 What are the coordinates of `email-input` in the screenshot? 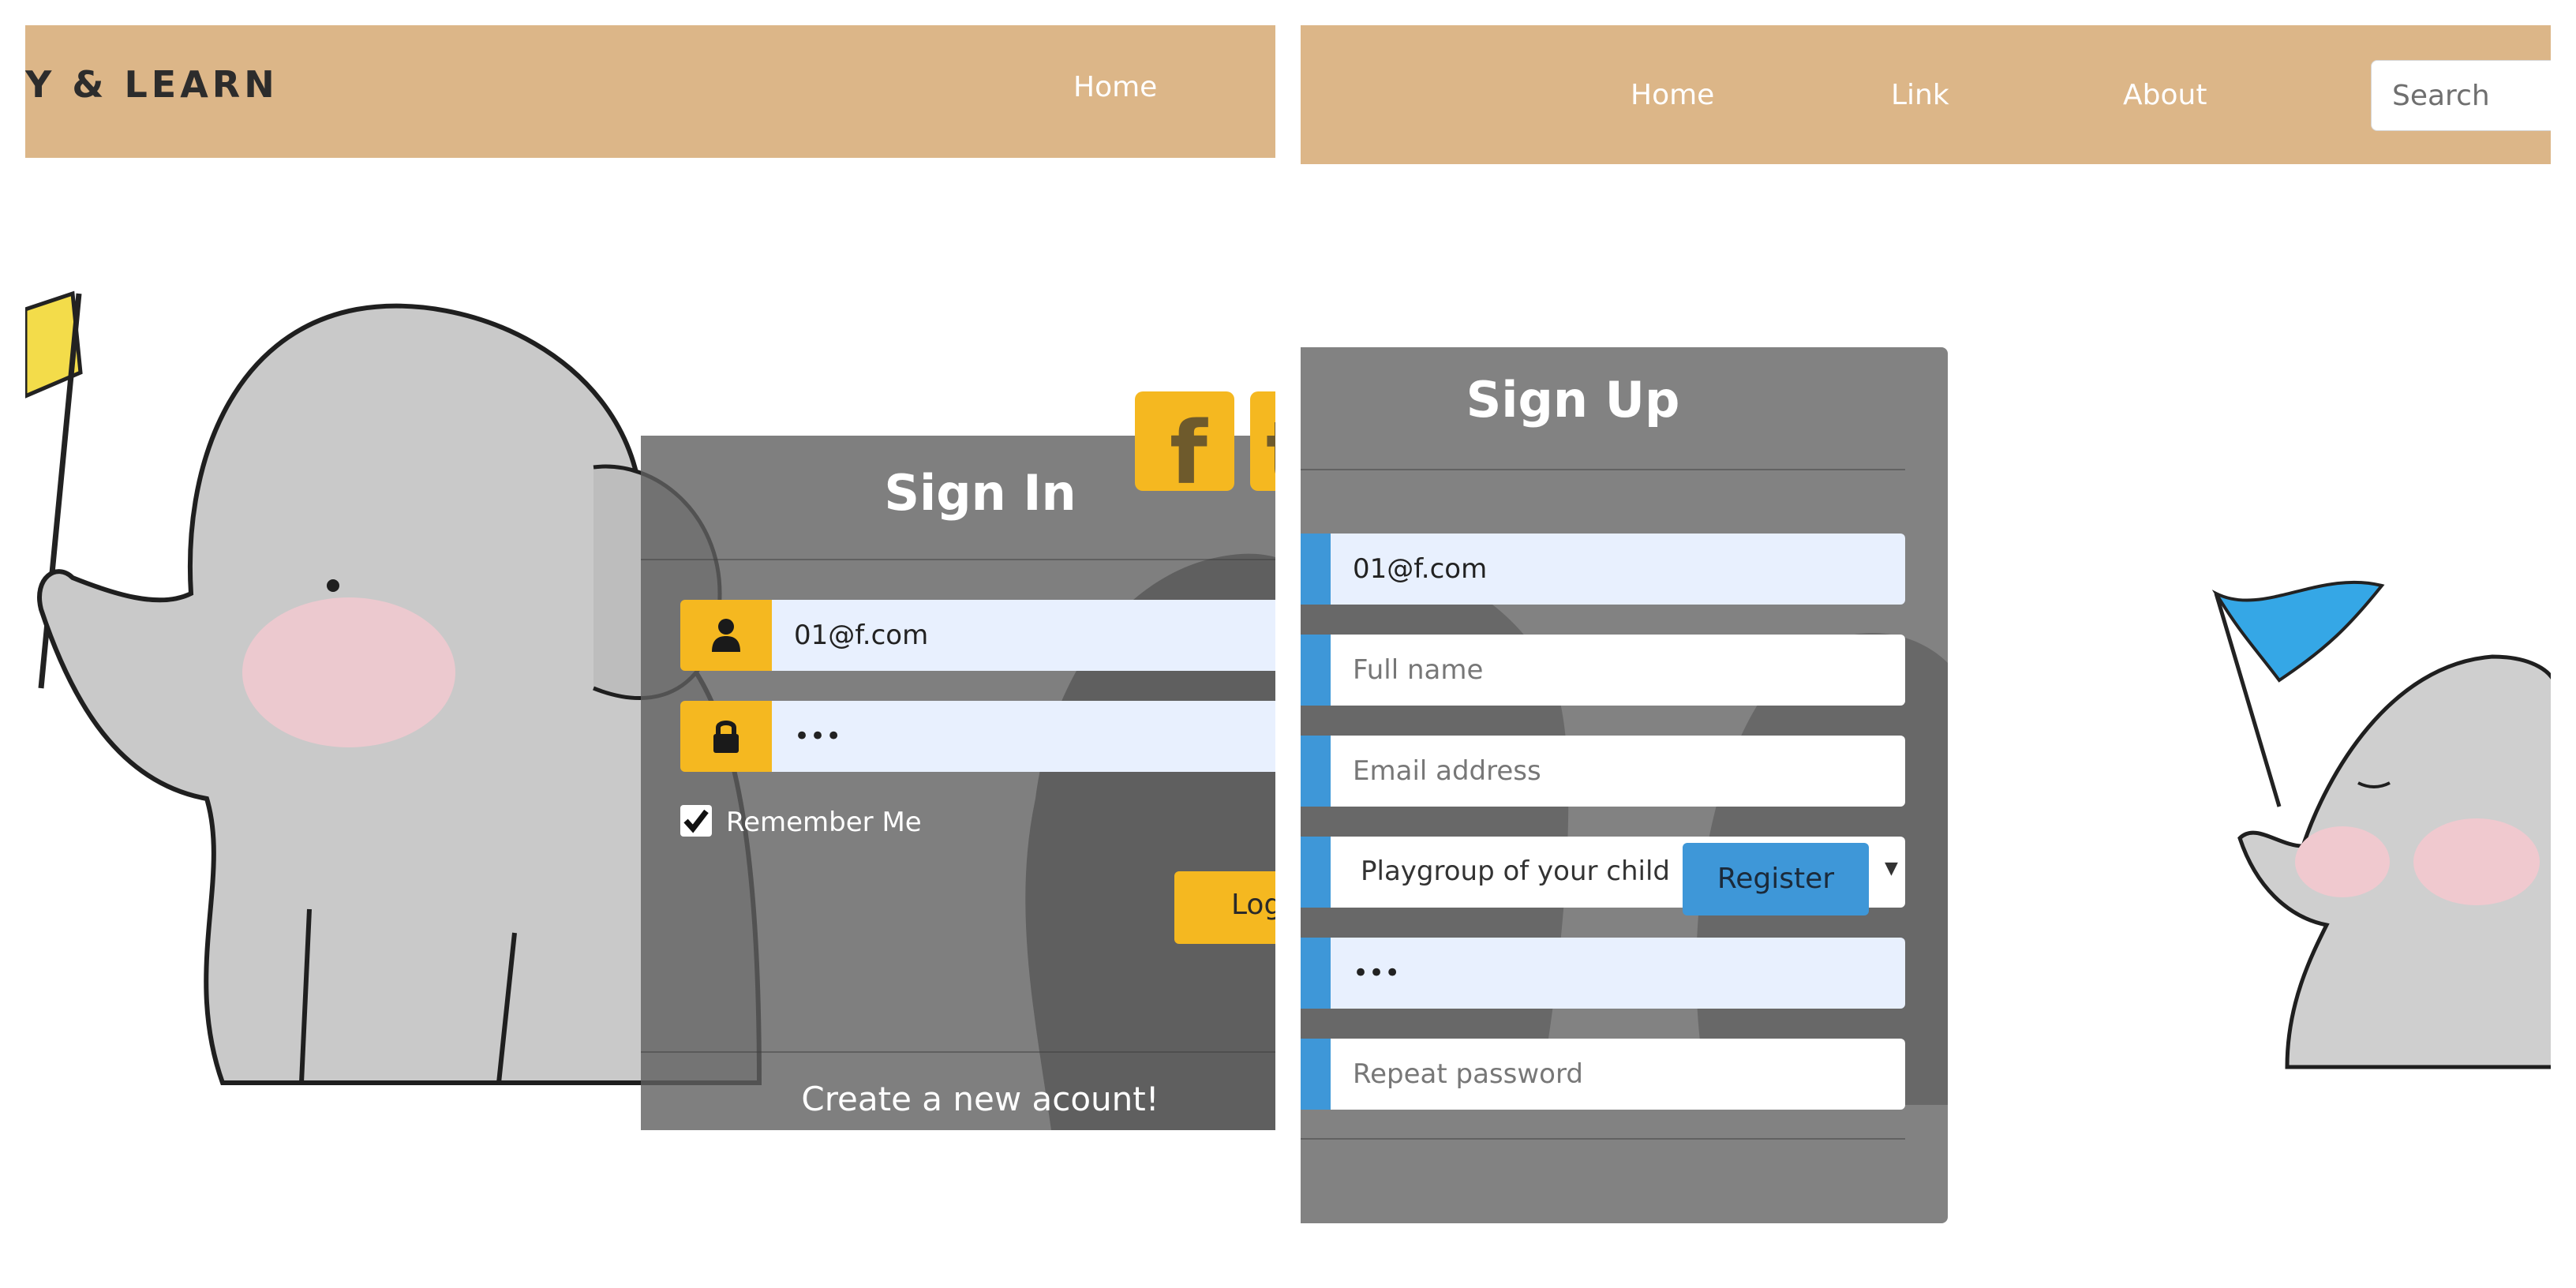 It's located at (1023, 635).